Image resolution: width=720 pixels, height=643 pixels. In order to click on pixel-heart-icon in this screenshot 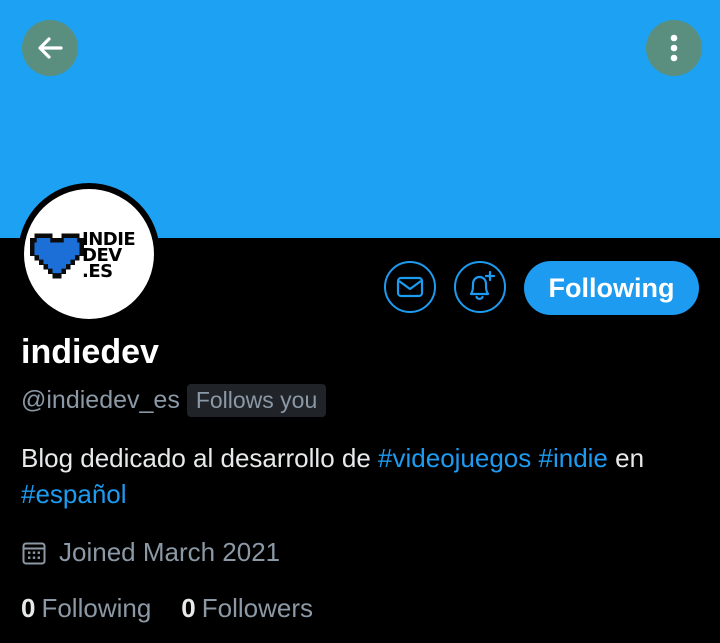, I will do `click(57, 256)`.